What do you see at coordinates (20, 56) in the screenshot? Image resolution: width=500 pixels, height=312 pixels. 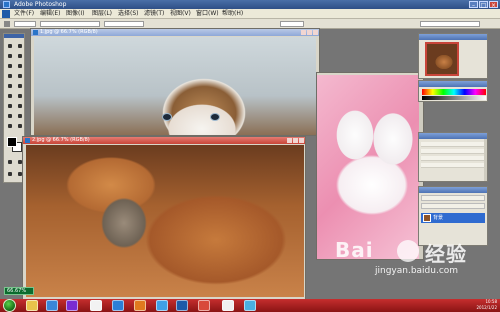 I see `magic-wand-icon` at bounding box center [20, 56].